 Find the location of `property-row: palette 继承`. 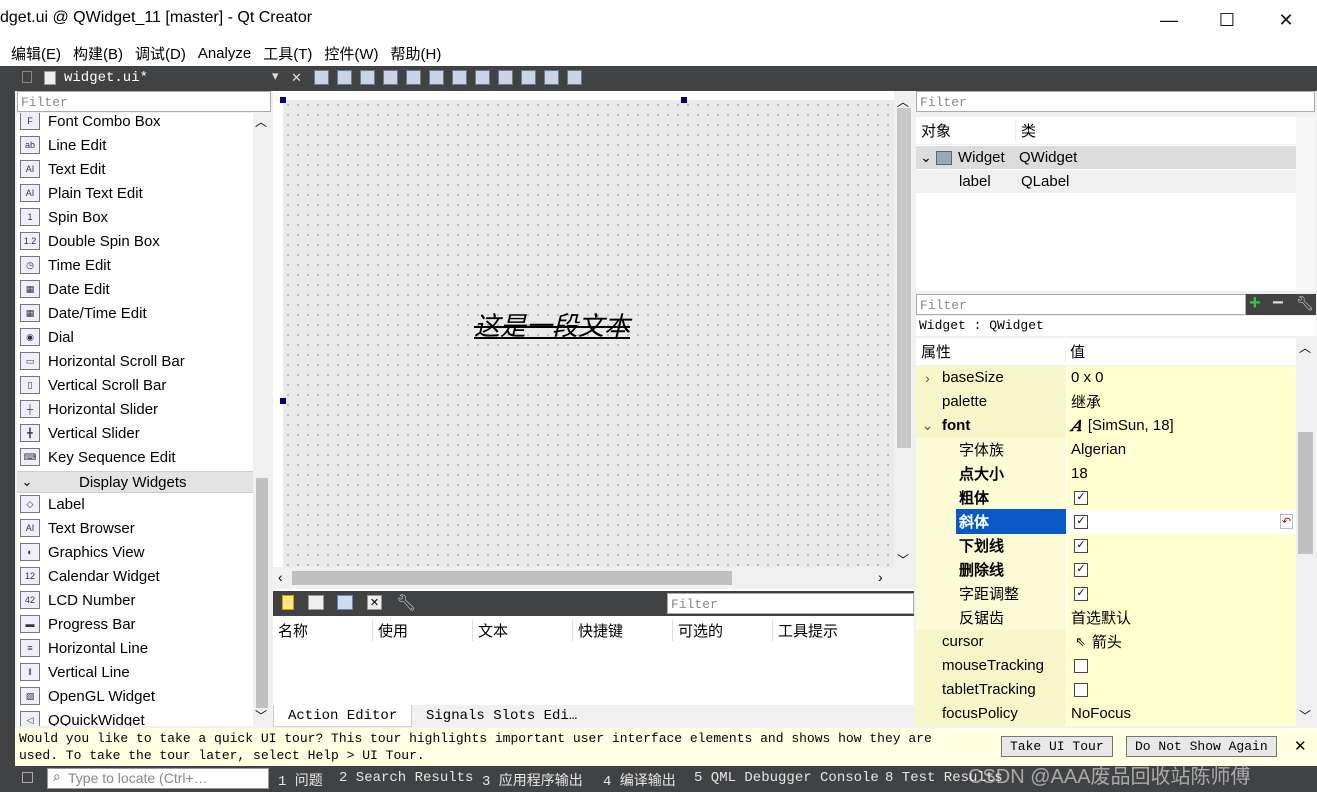

property-row: palette 继承 is located at coordinates (1106, 401).